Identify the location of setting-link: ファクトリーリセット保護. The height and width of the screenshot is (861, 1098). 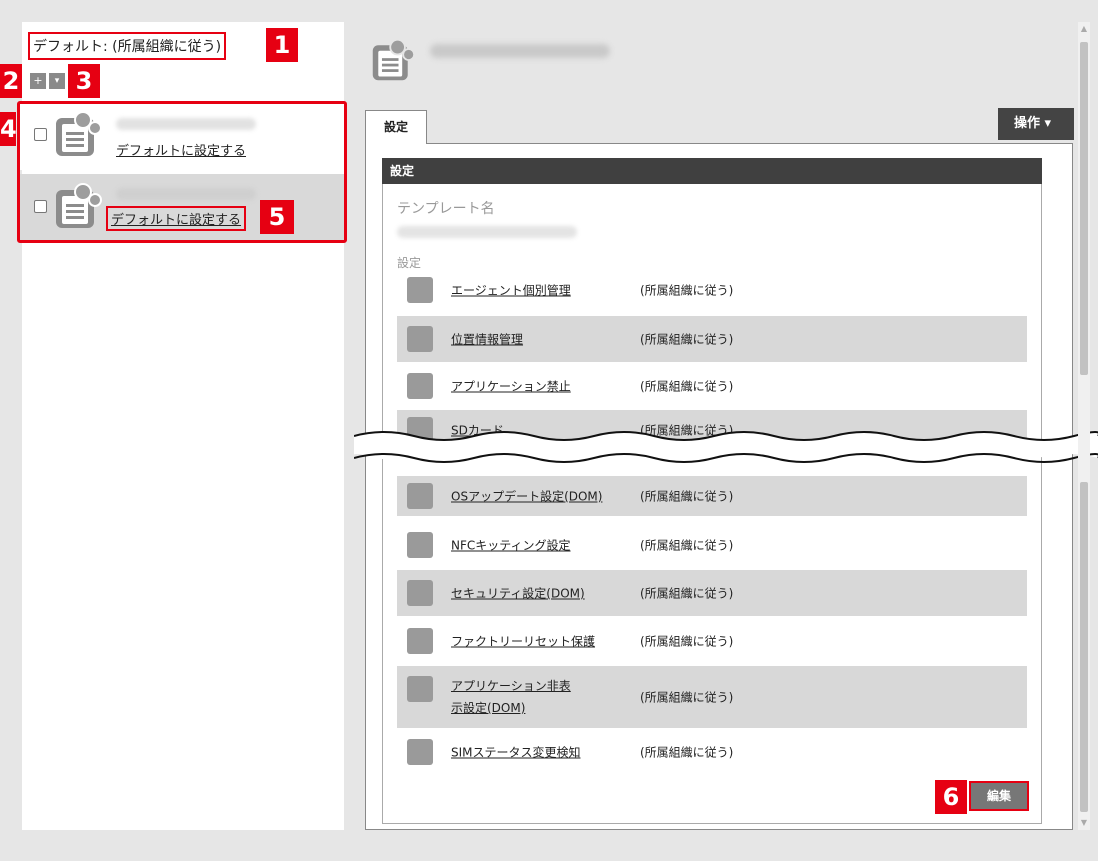
(523, 641).